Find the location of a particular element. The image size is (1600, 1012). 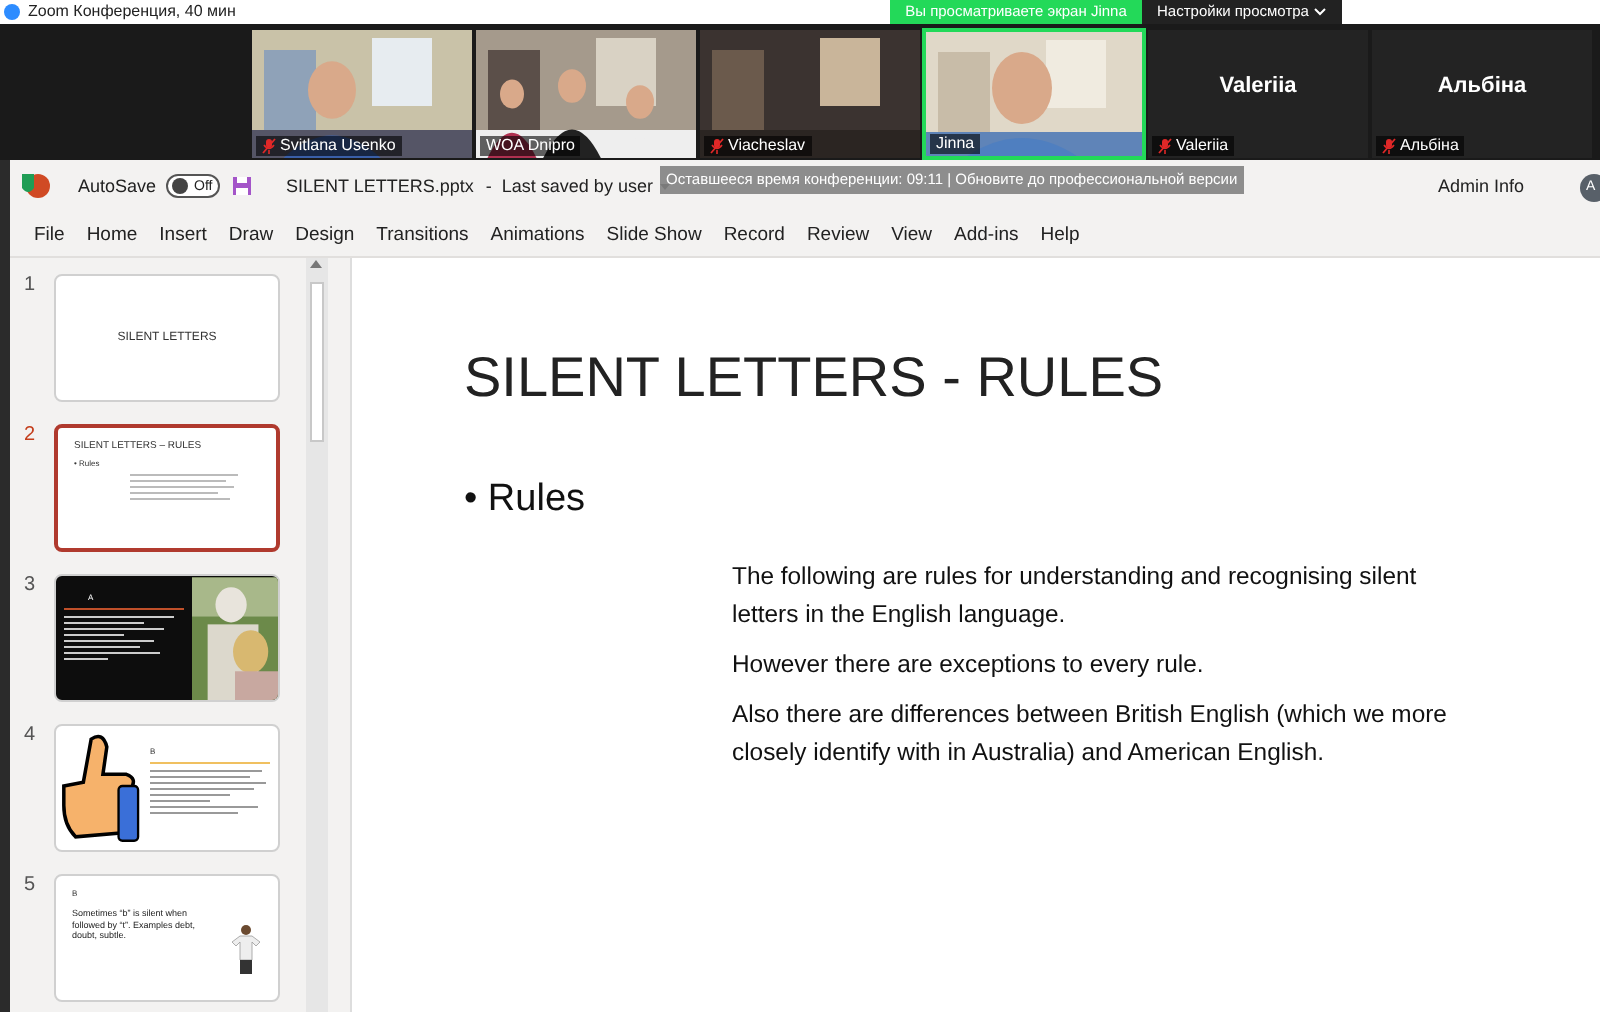

person-figure-drawing is located at coordinates (246, 952).